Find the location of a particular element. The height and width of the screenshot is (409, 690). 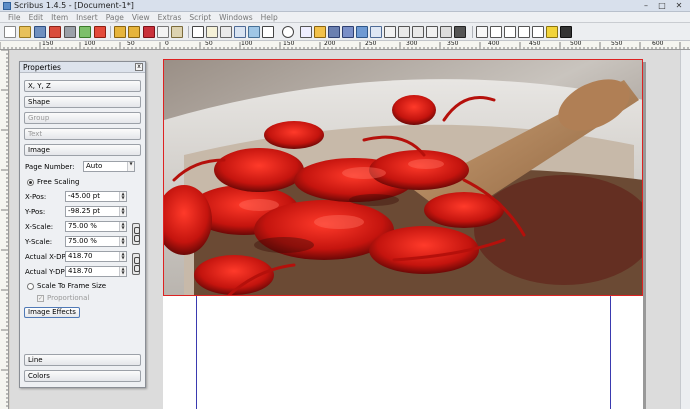

edit-text-icon is located at coordinates (390, 32).